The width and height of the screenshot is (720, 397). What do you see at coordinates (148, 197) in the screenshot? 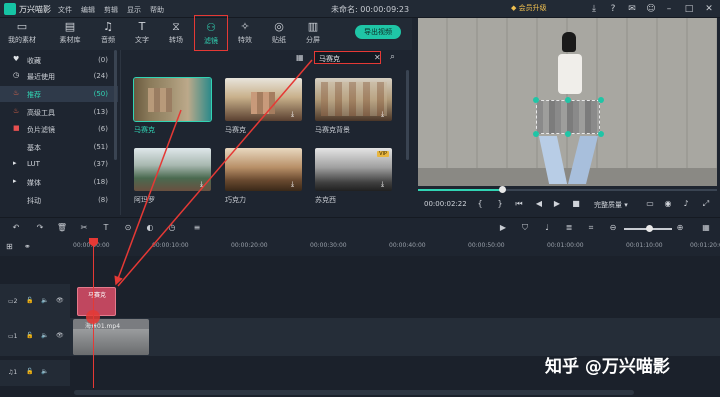
I see `annotation-arrow` at bounding box center [148, 197].